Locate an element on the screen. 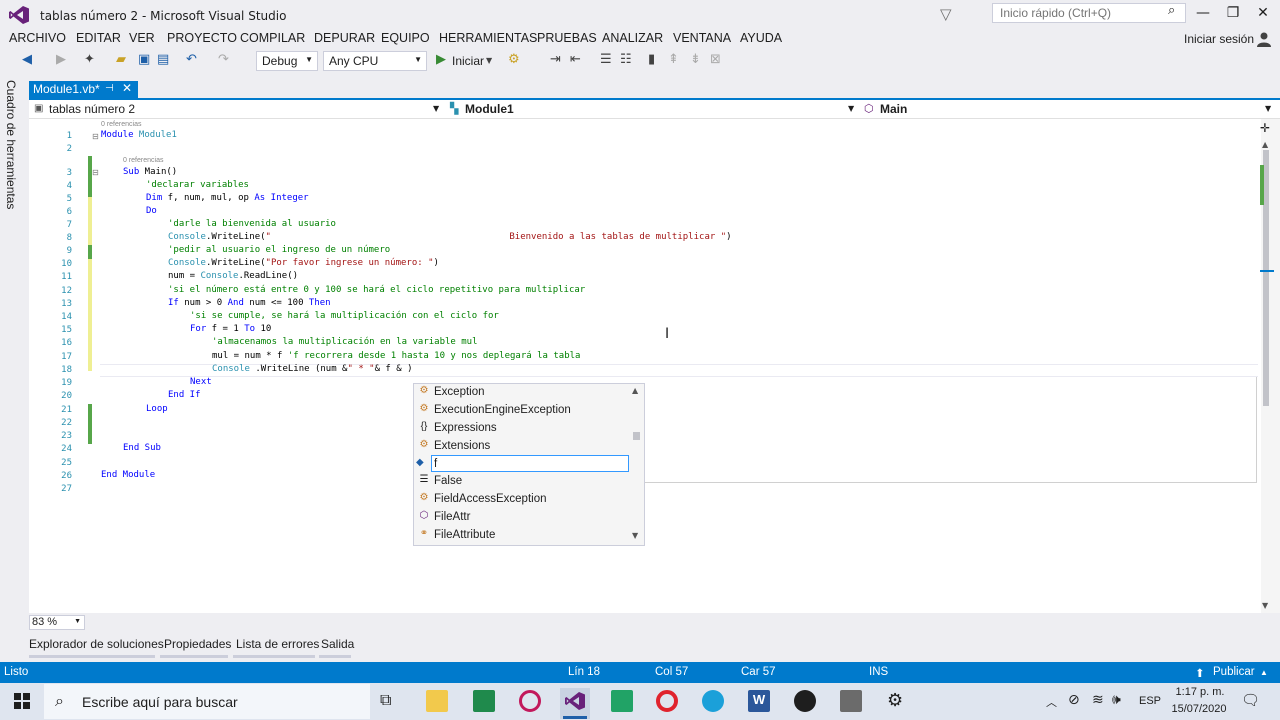 The height and width of the screenshot is (720, 1280). step-icon: ⇥ is located at coordinates (555, 59).